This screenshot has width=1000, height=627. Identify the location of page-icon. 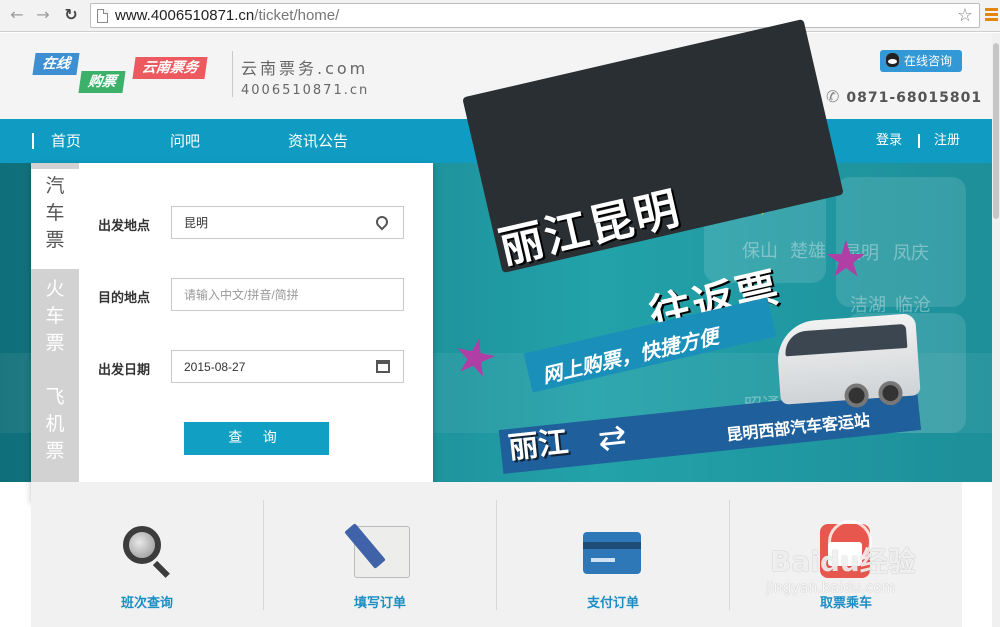
(102, 16).